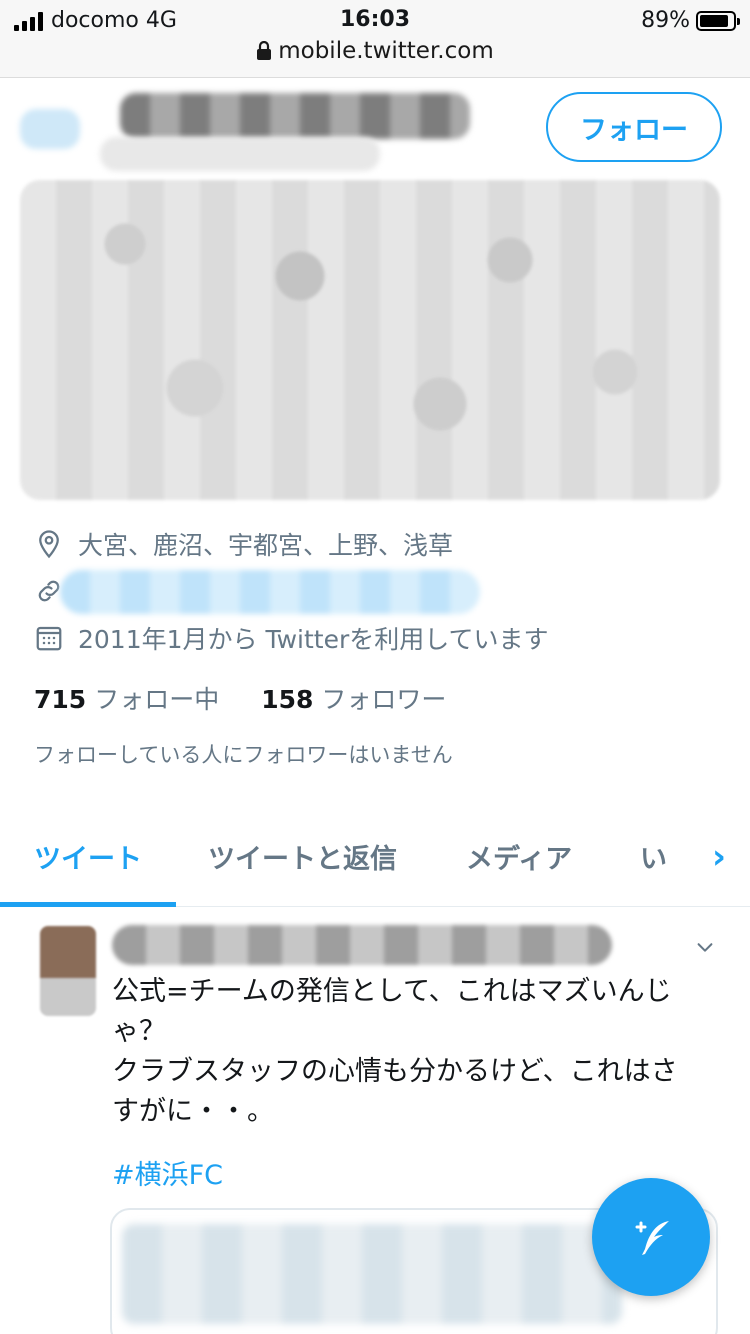  I want to click on url-text: mobile.twitter.com, so click(386, 51).